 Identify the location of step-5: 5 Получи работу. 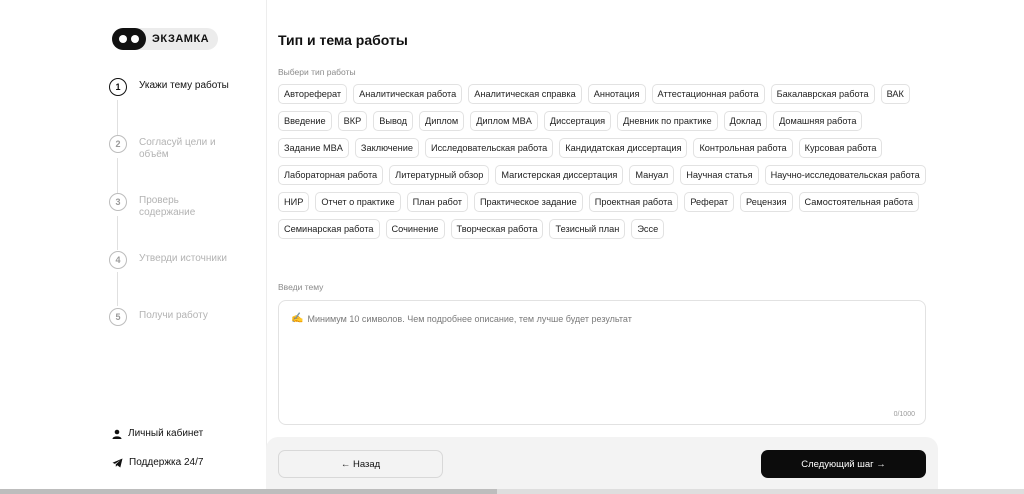
(170, 317).